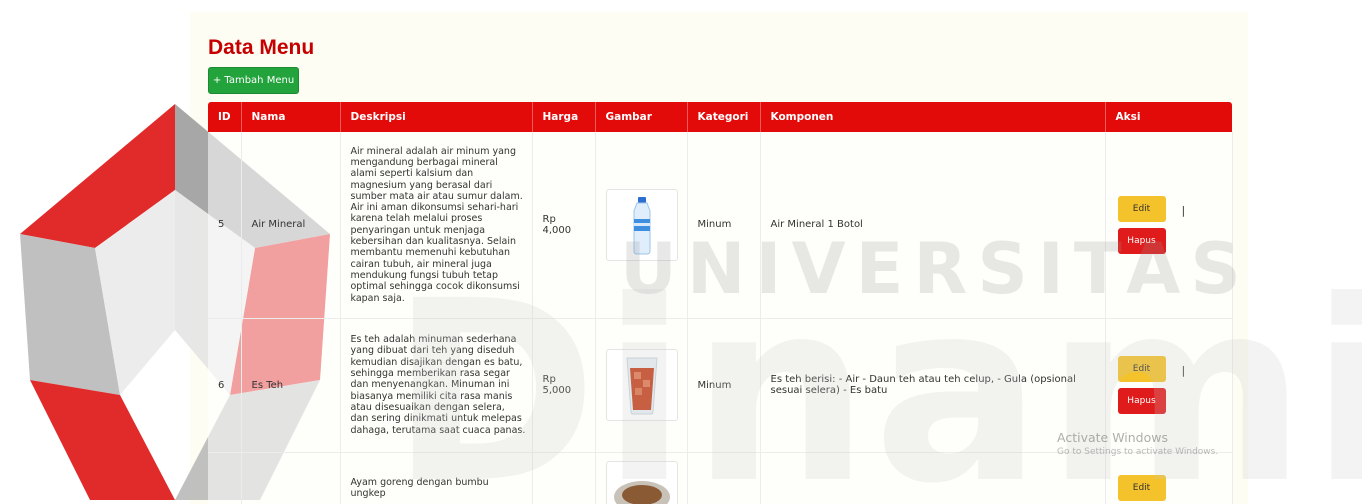 The height and width of the screenshot is (504, 1362). I want to click on fried-chicken-icon, so click(641, 492).